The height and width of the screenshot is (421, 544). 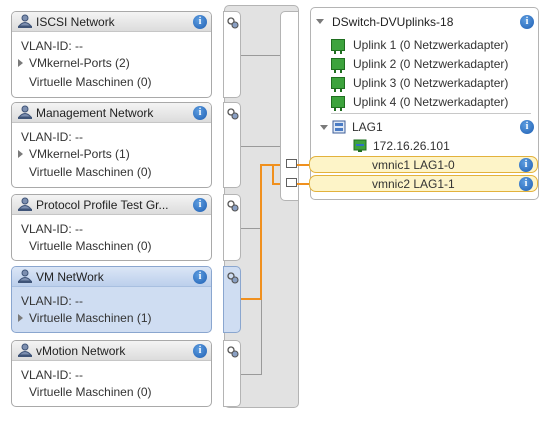 I want to click on uplink-label: Uplink 3 (0 Netzwerkadapter), so click(x=431, y=83).